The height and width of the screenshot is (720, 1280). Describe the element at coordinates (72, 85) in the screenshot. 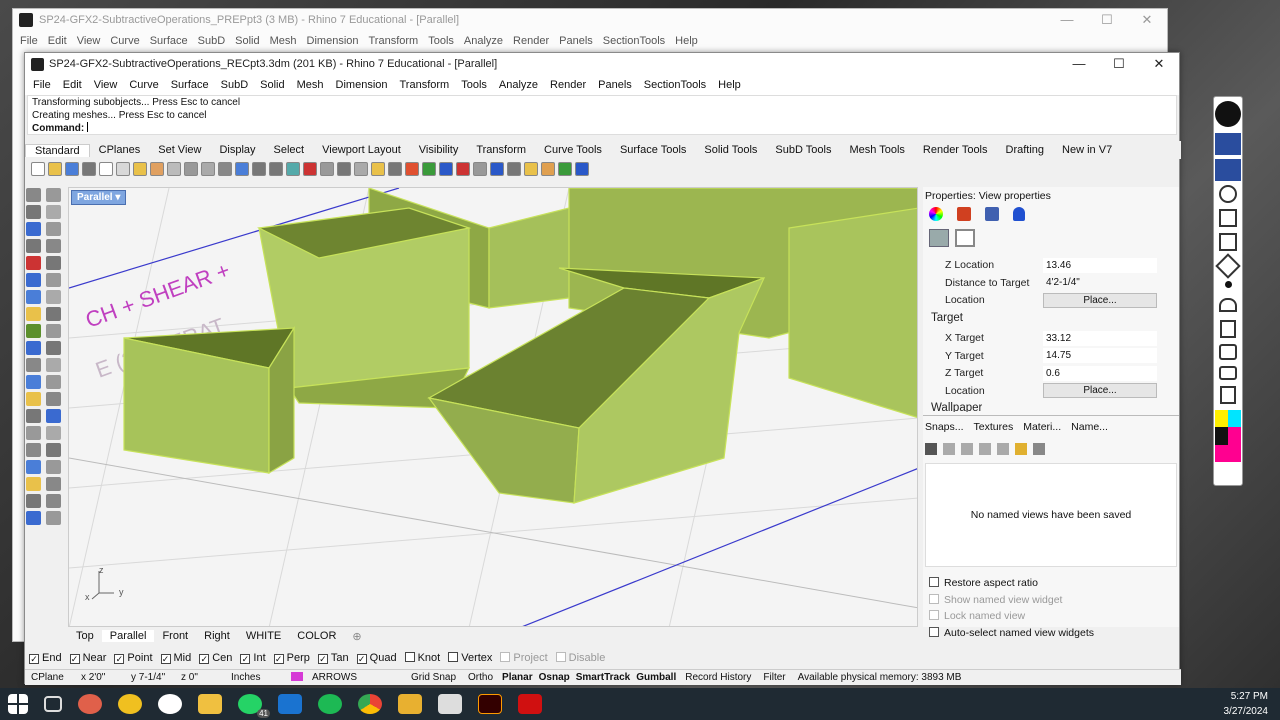

I see `menu-item-edit: Edit` at that location.